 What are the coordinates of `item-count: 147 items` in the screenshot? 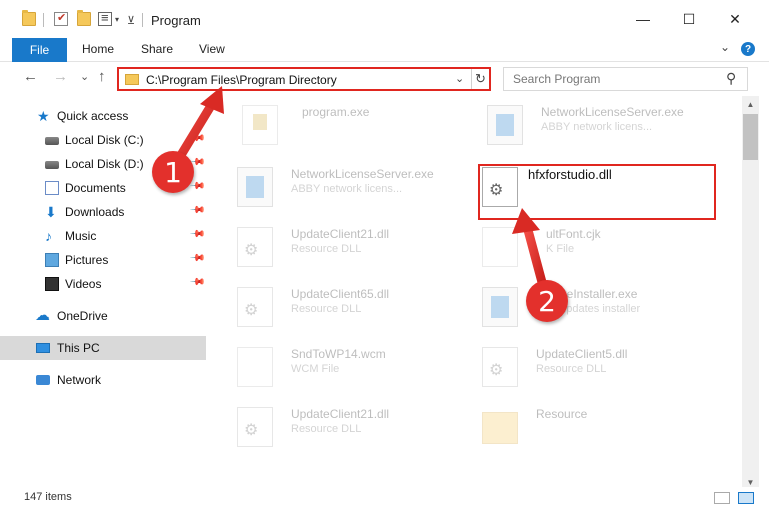 It's located at (48, 497).